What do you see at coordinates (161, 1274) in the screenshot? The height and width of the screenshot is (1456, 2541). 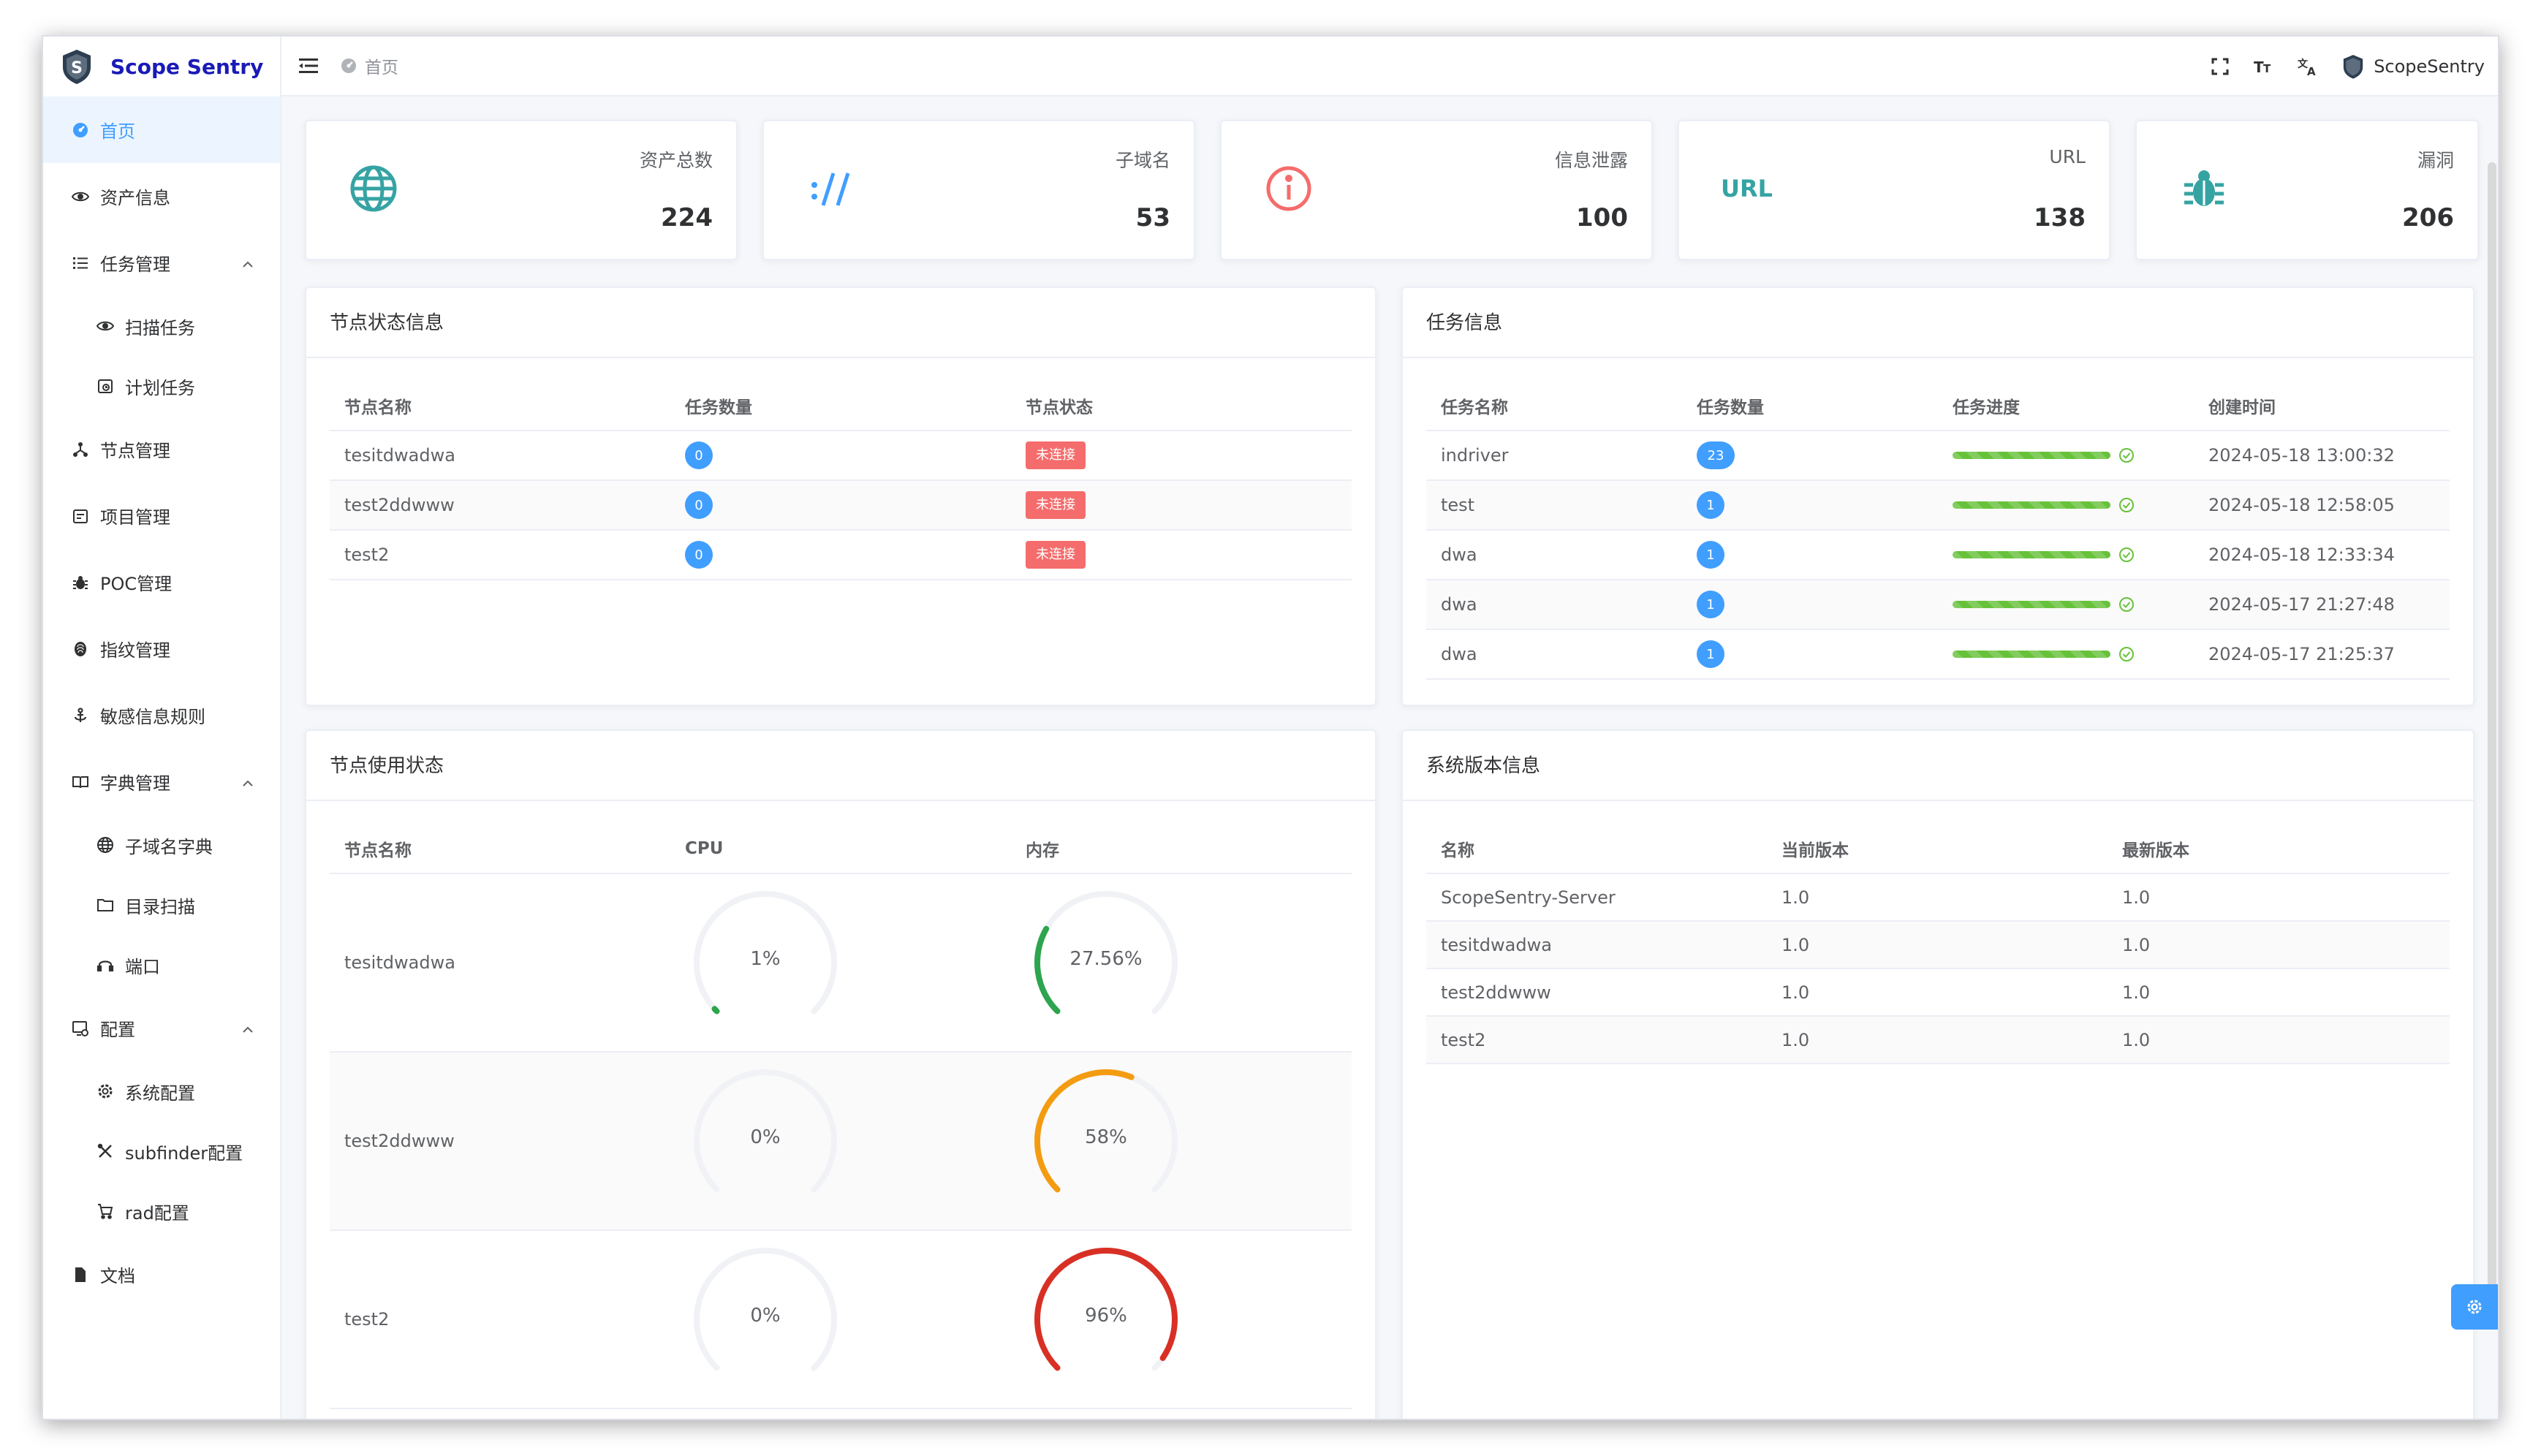 I see `sidebar-item: 文档` at bounding box center [161, 1274].